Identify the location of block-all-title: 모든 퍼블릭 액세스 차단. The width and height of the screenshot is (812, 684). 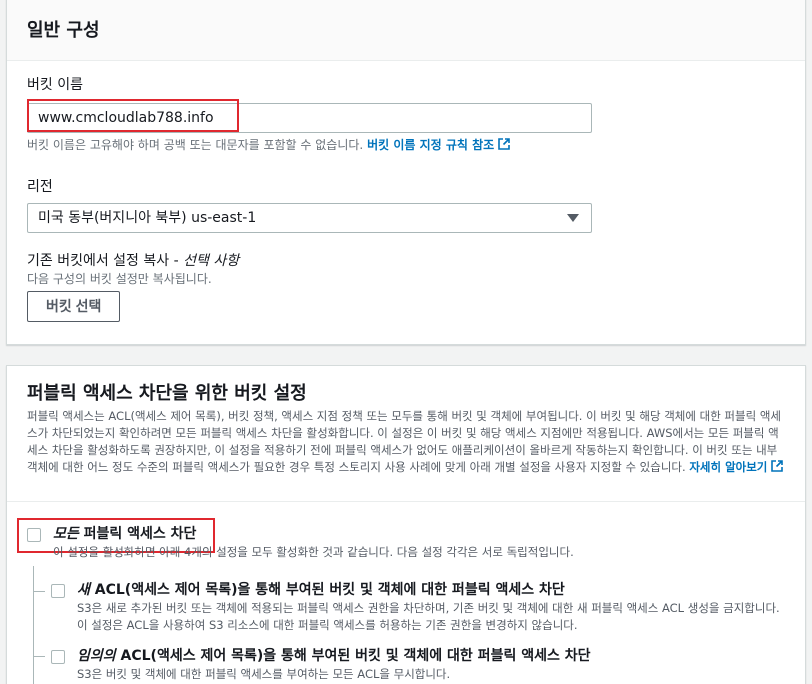
(124, 534).